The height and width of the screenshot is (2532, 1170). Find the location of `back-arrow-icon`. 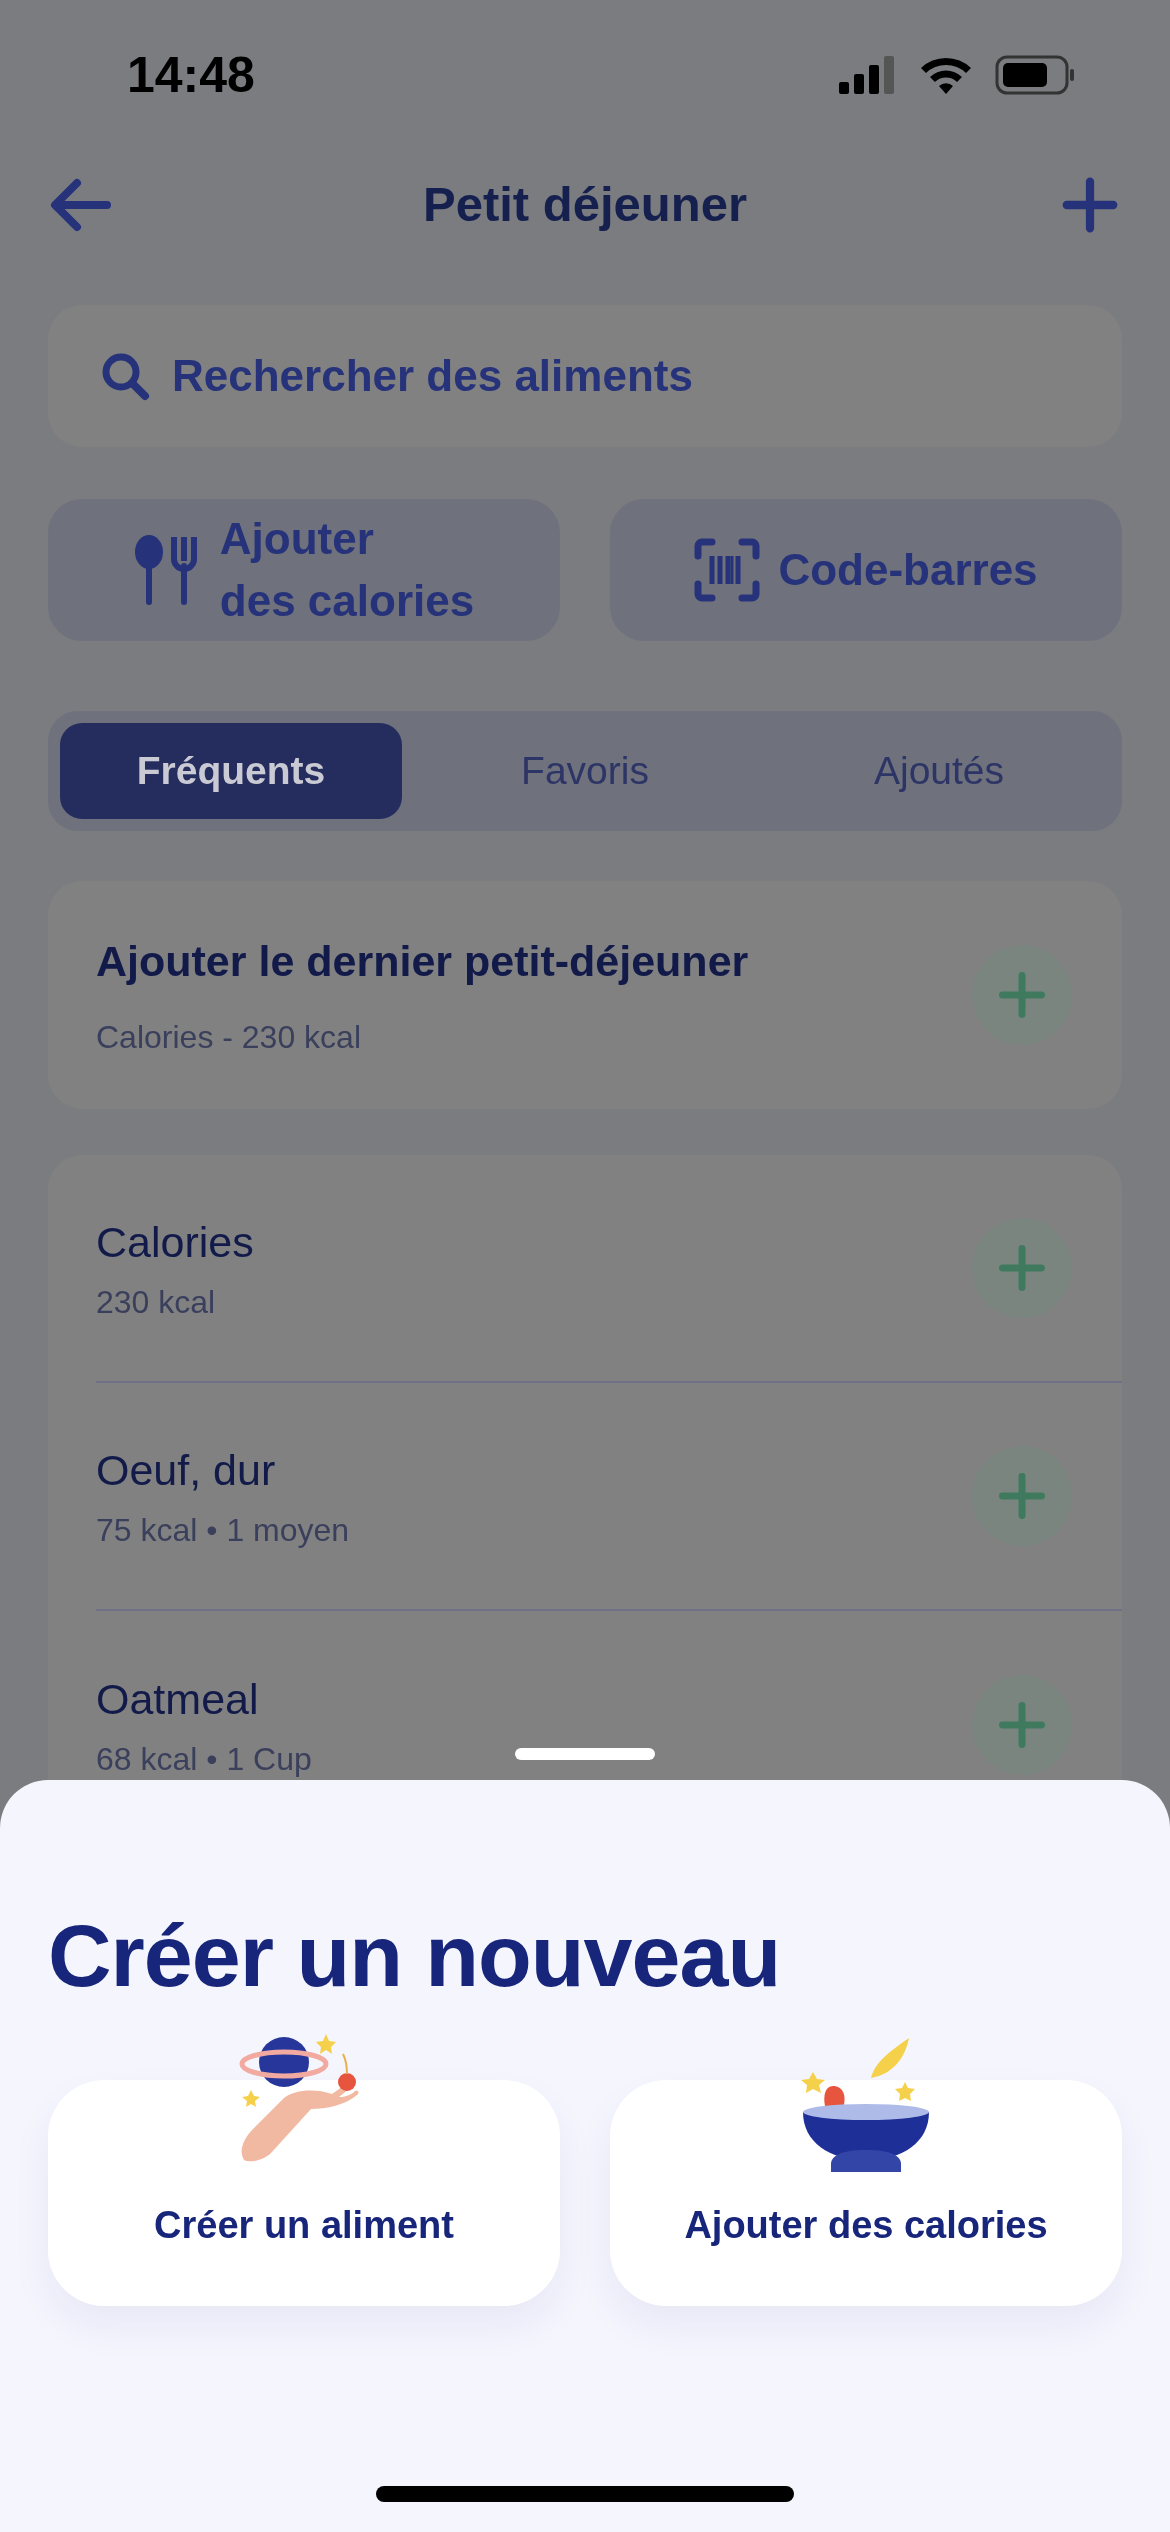

back-arrow-icon is located at coordinates (80, 205).